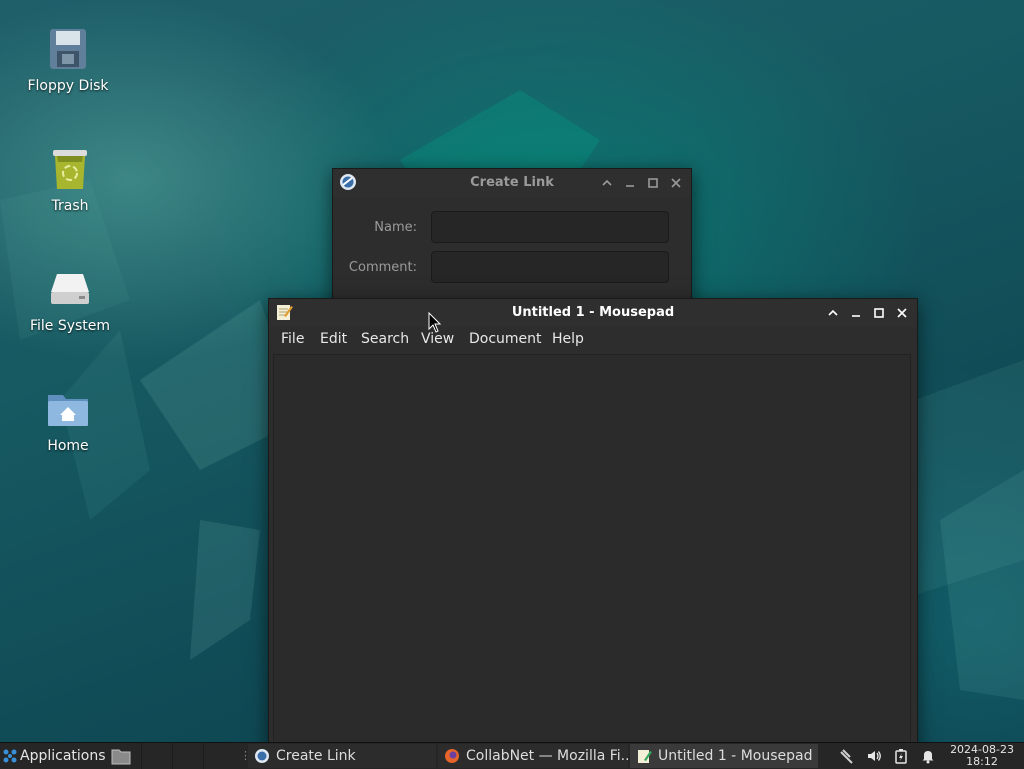 The height and width of the screenshot is (769, 1024). I want to click on volume-icon, so click(874, 756).